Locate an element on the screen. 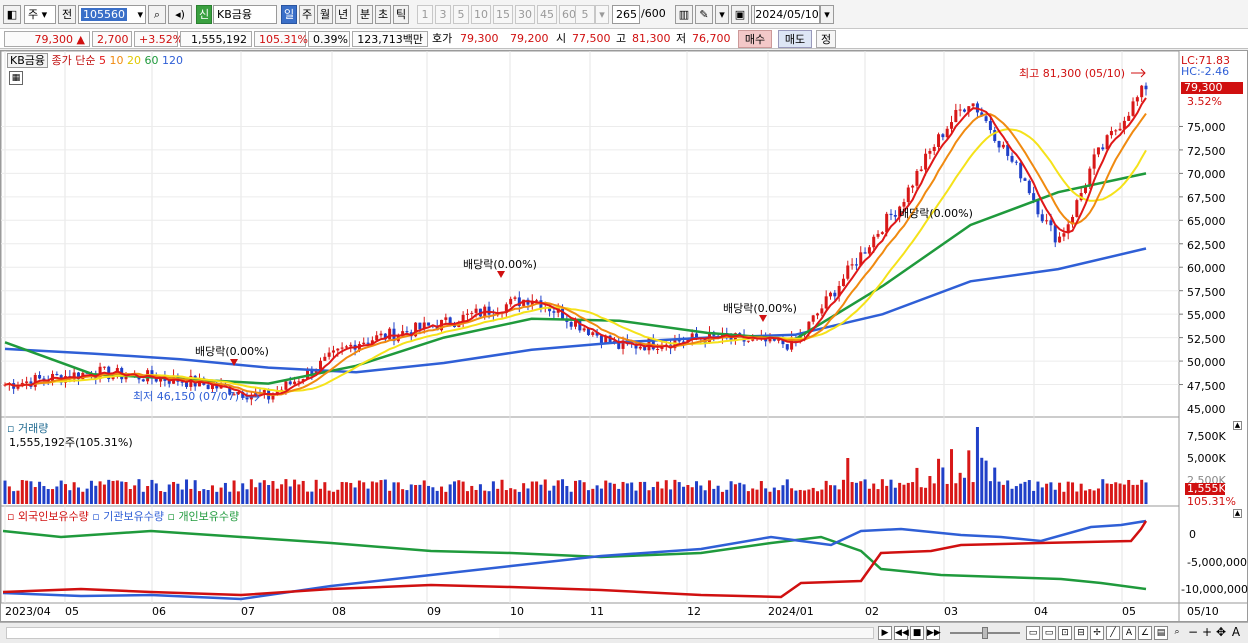 The width and height of the screenshot is (1248, 643). layout-icon-2: ▭ is located at coordinates (1049, 633).